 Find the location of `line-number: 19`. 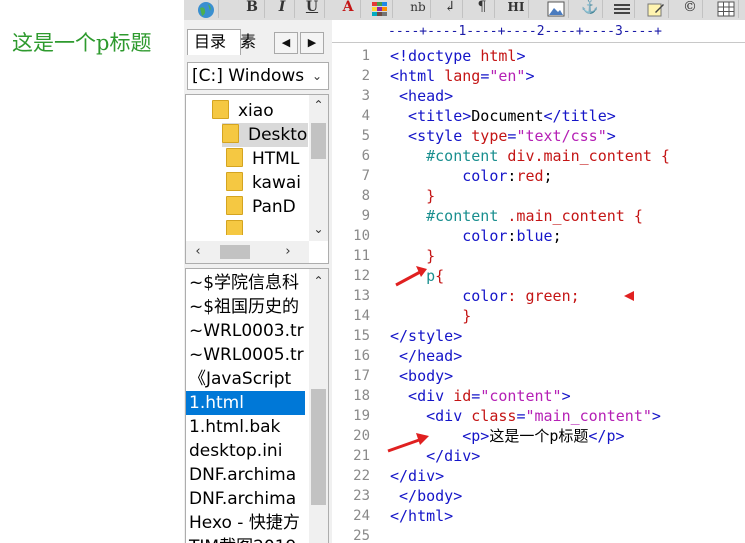

line-number: 19 is located at coordinates (361, 416).